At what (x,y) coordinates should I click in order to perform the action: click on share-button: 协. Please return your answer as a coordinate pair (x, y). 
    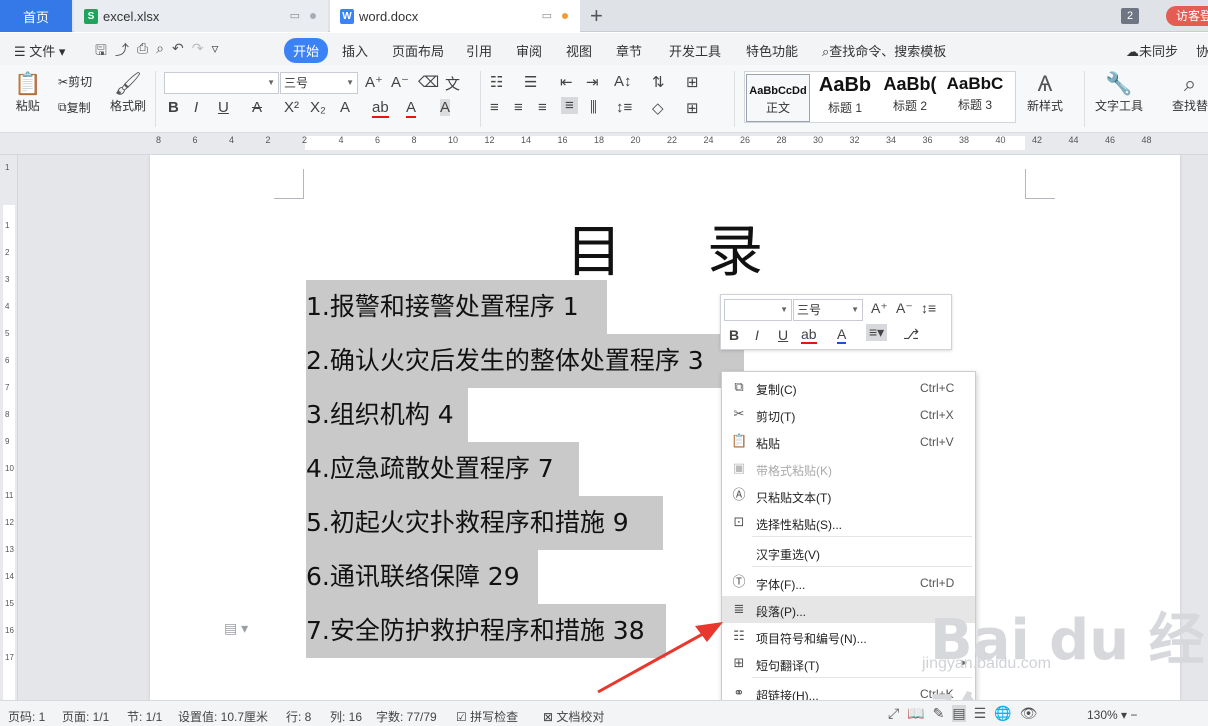
    Looking at the image, I should click on (1202, 50).